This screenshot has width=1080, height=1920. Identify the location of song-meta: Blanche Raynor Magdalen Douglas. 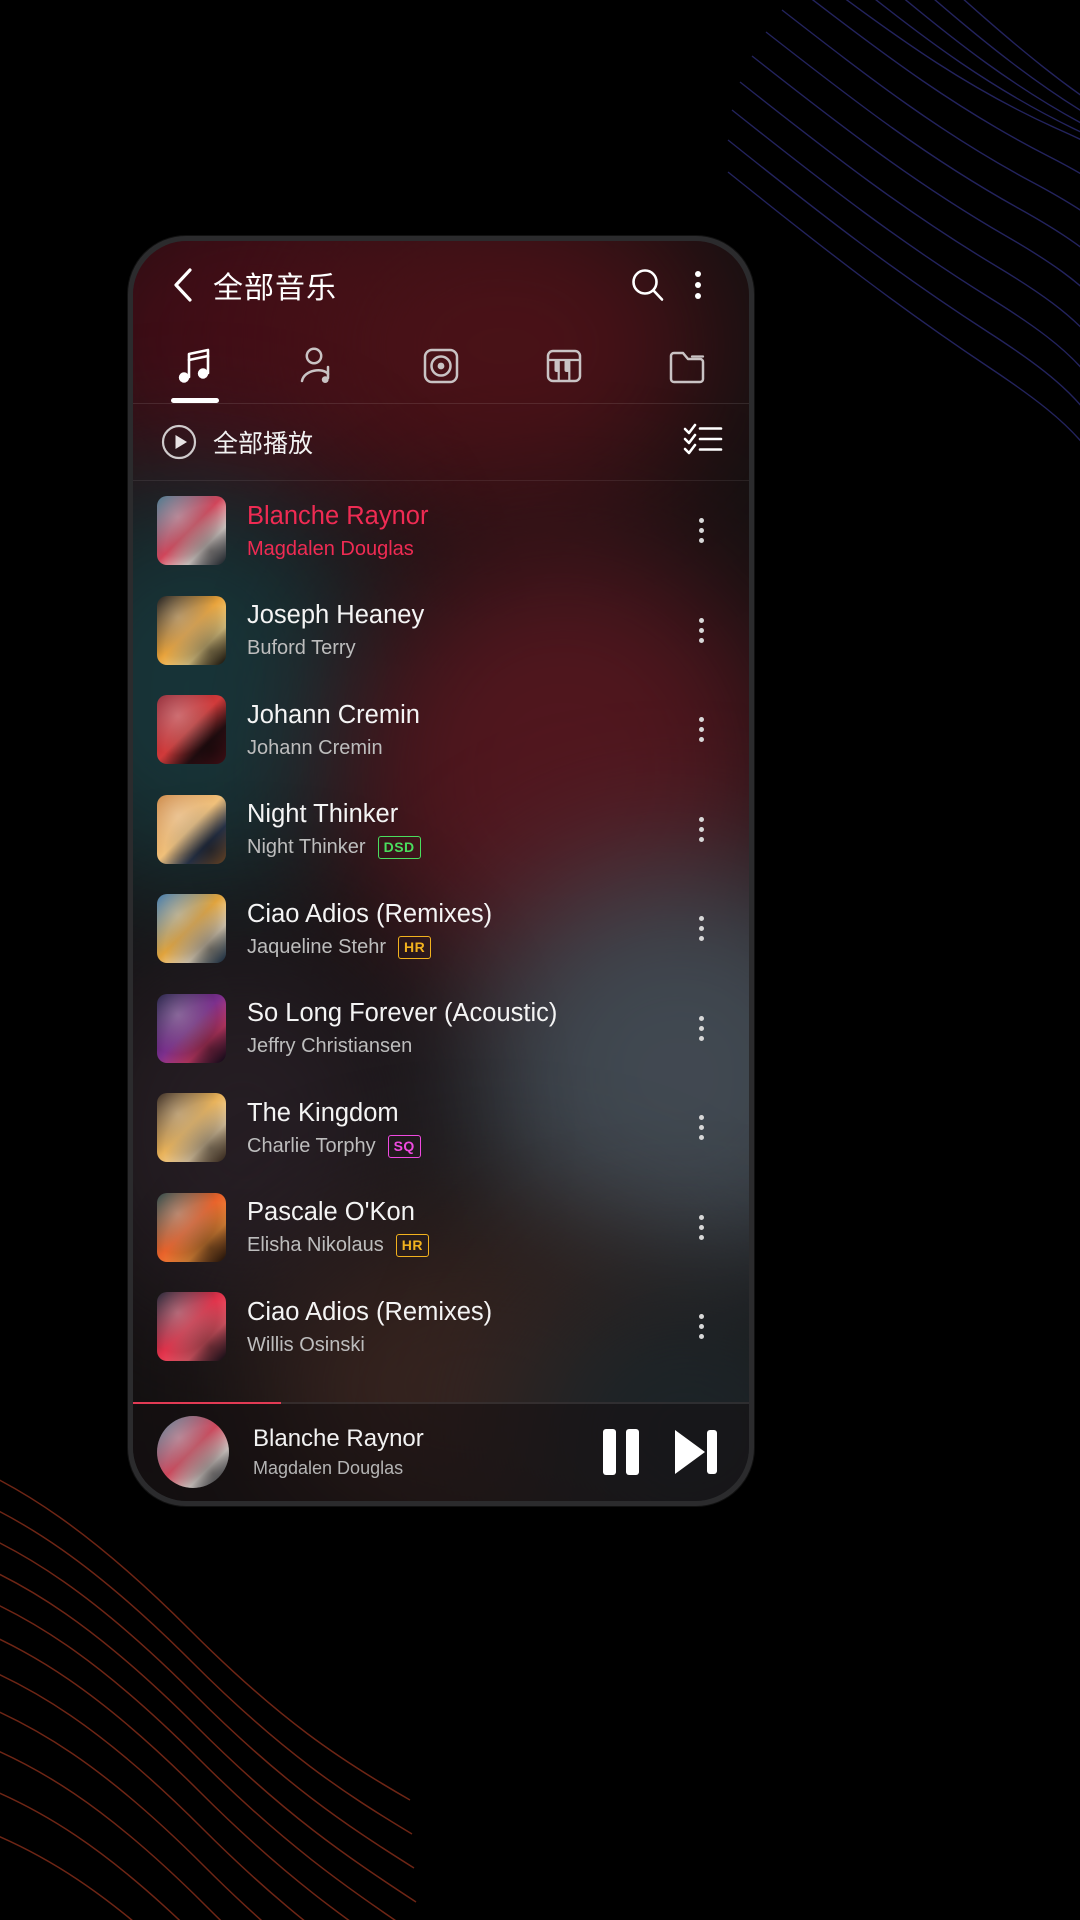
(463, 531).